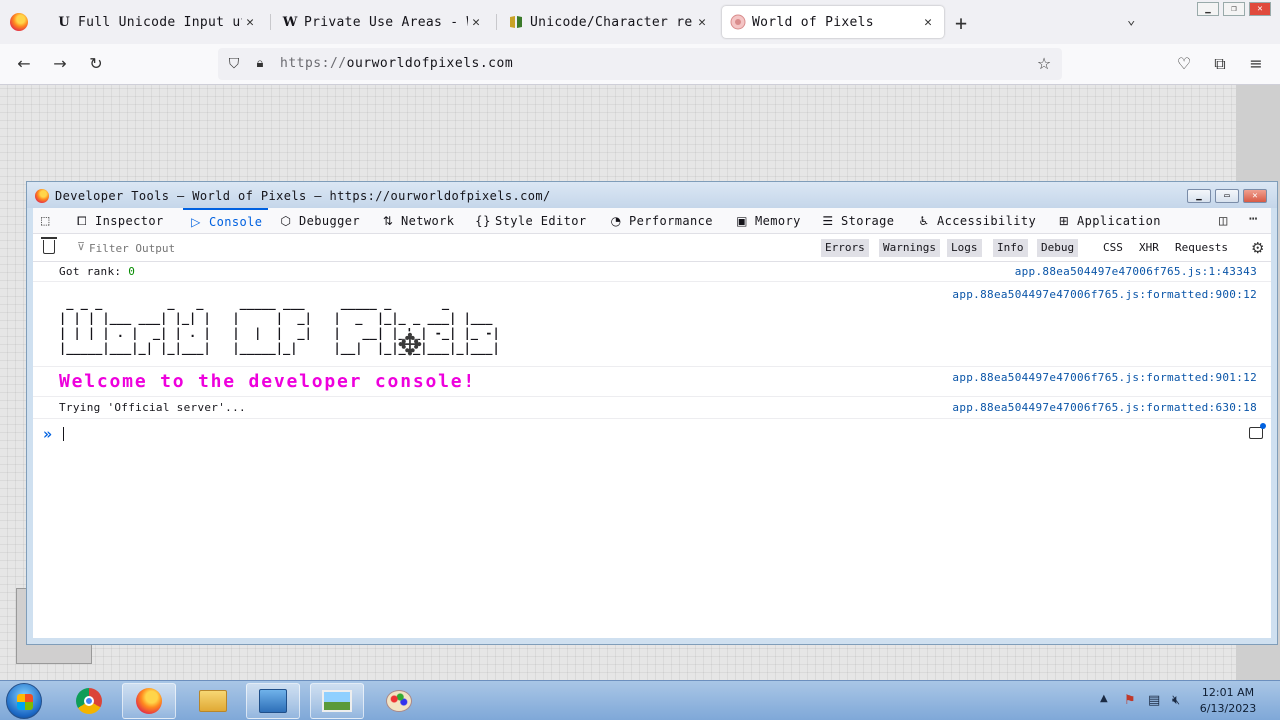 The height and width of the screenshot is (720, 1280). I want to click on taskbar-explorer, so click(213, 701).